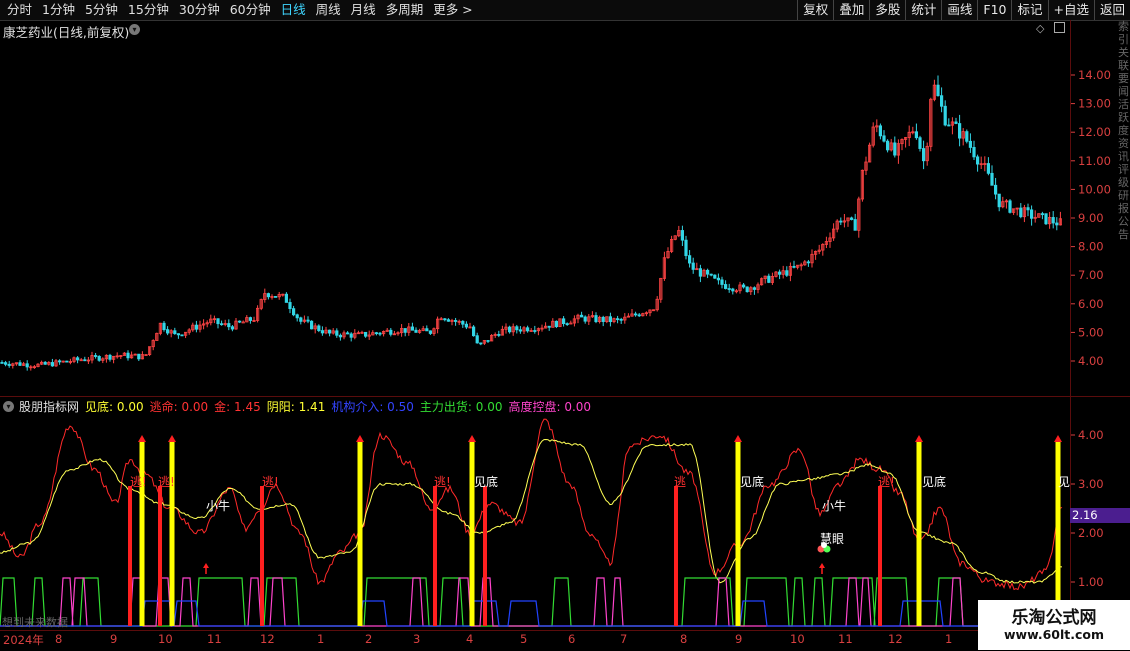 This screenshot has width=1130, height=651. Describe the element at coordinates (1070, 325) in the screenshot. I see `axis-divider` at that location.